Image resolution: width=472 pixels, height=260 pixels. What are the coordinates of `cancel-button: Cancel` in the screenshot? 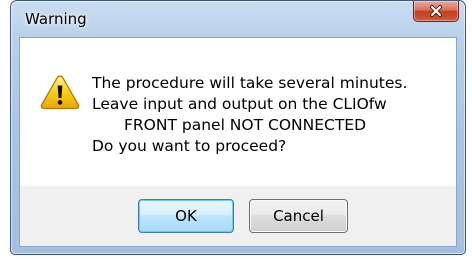 It's located at (298, 216).